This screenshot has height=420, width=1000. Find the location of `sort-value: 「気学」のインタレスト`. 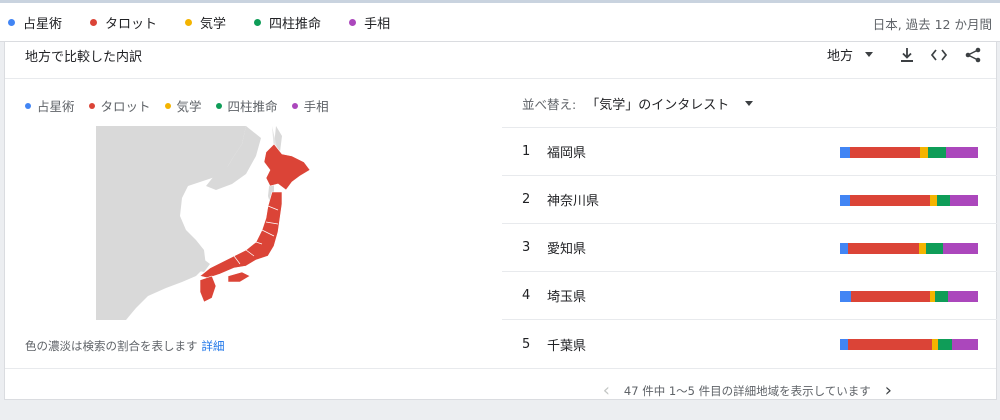

sort-value: 「気学」のインタレスト is located at coordinates (658, 105).